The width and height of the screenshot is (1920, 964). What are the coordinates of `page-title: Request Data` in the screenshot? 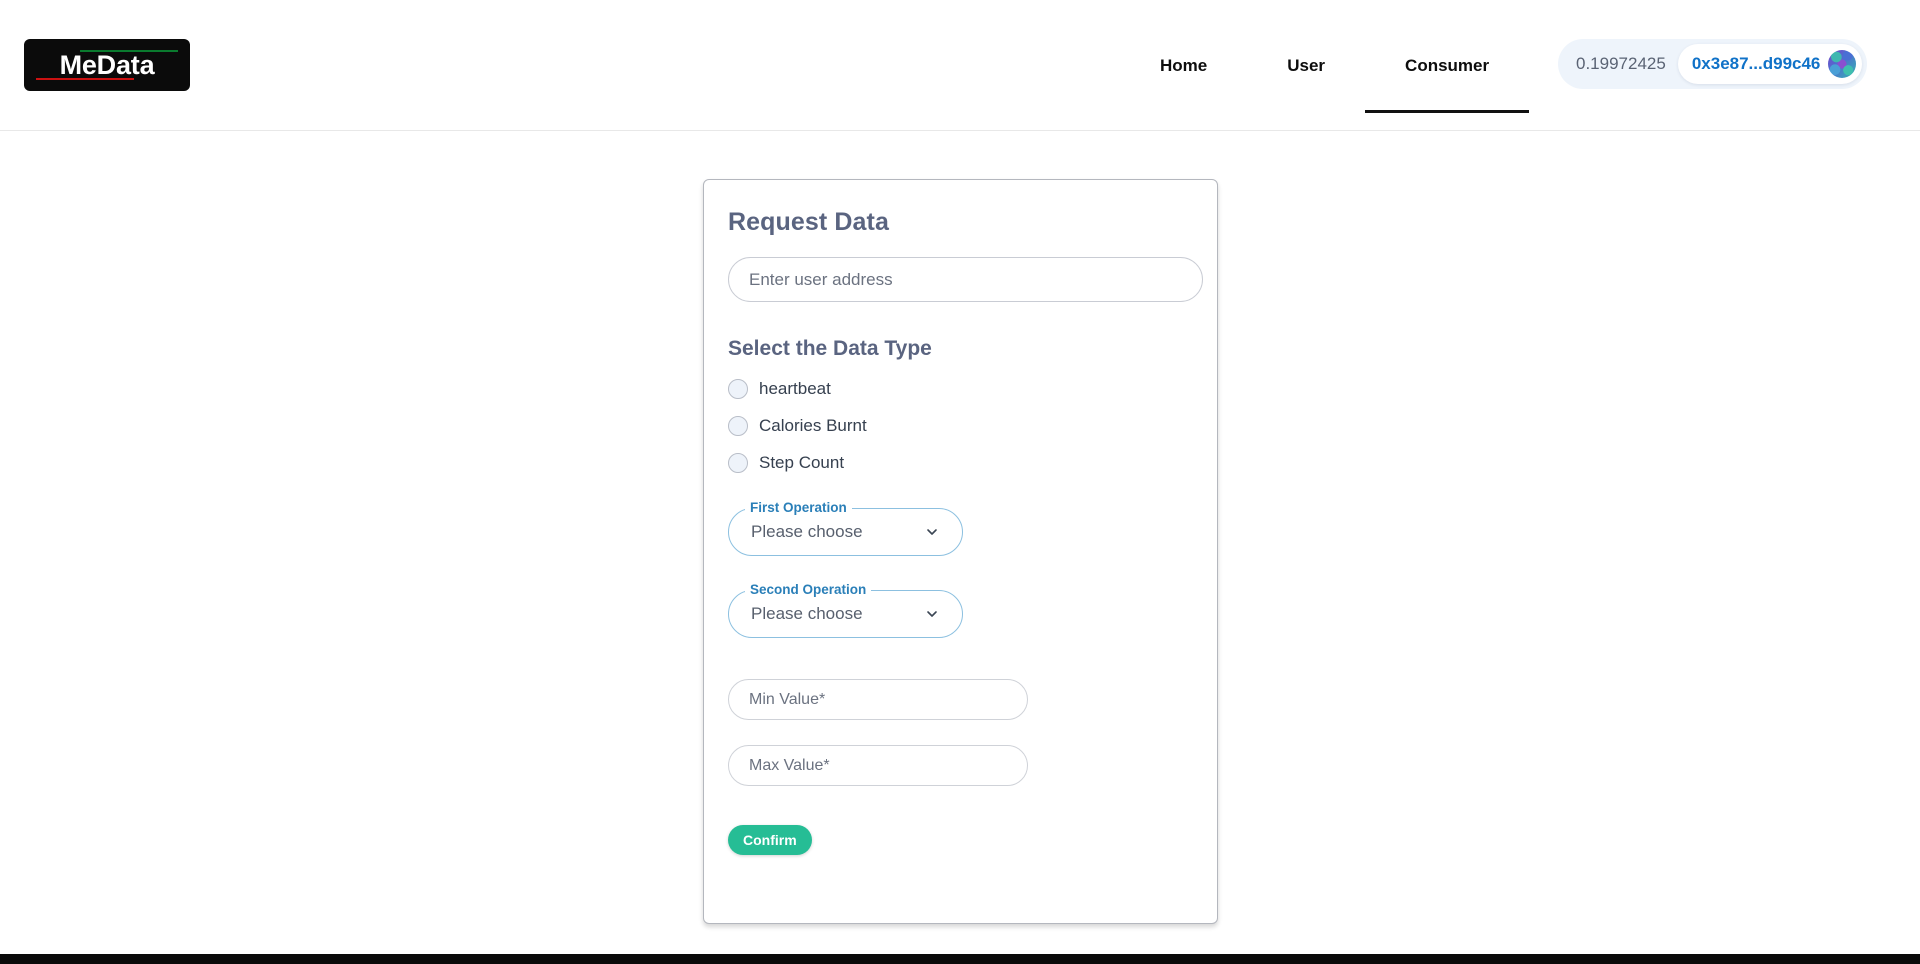 It's located at (808, 222).